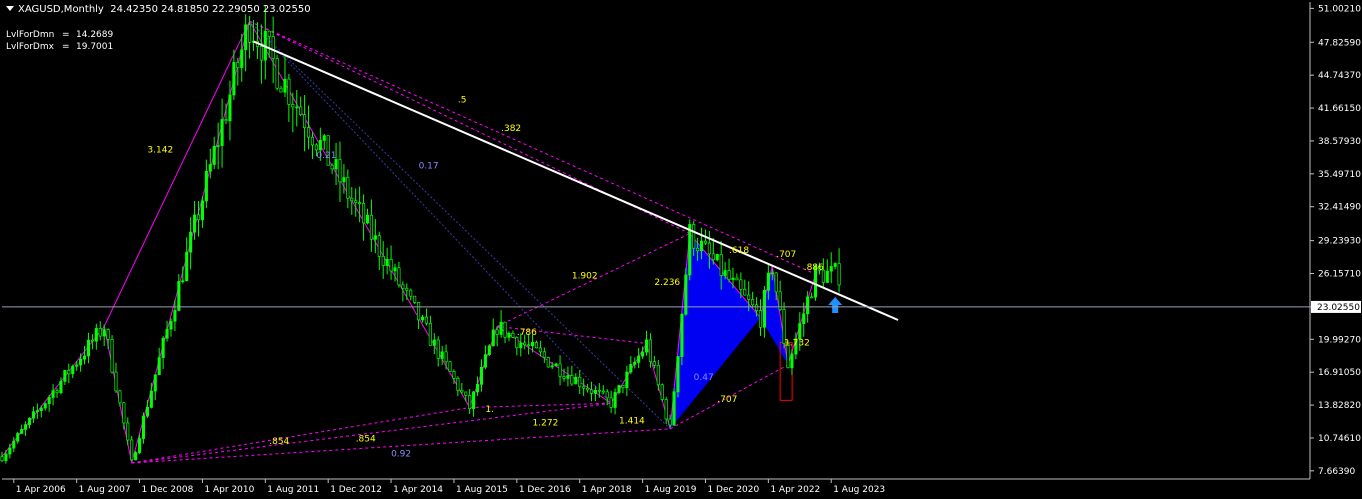  Describe the element at coordinates (60, 35) in the screenshot. I see `indicator-row: LvlForDmn = 14.2689` at that location.